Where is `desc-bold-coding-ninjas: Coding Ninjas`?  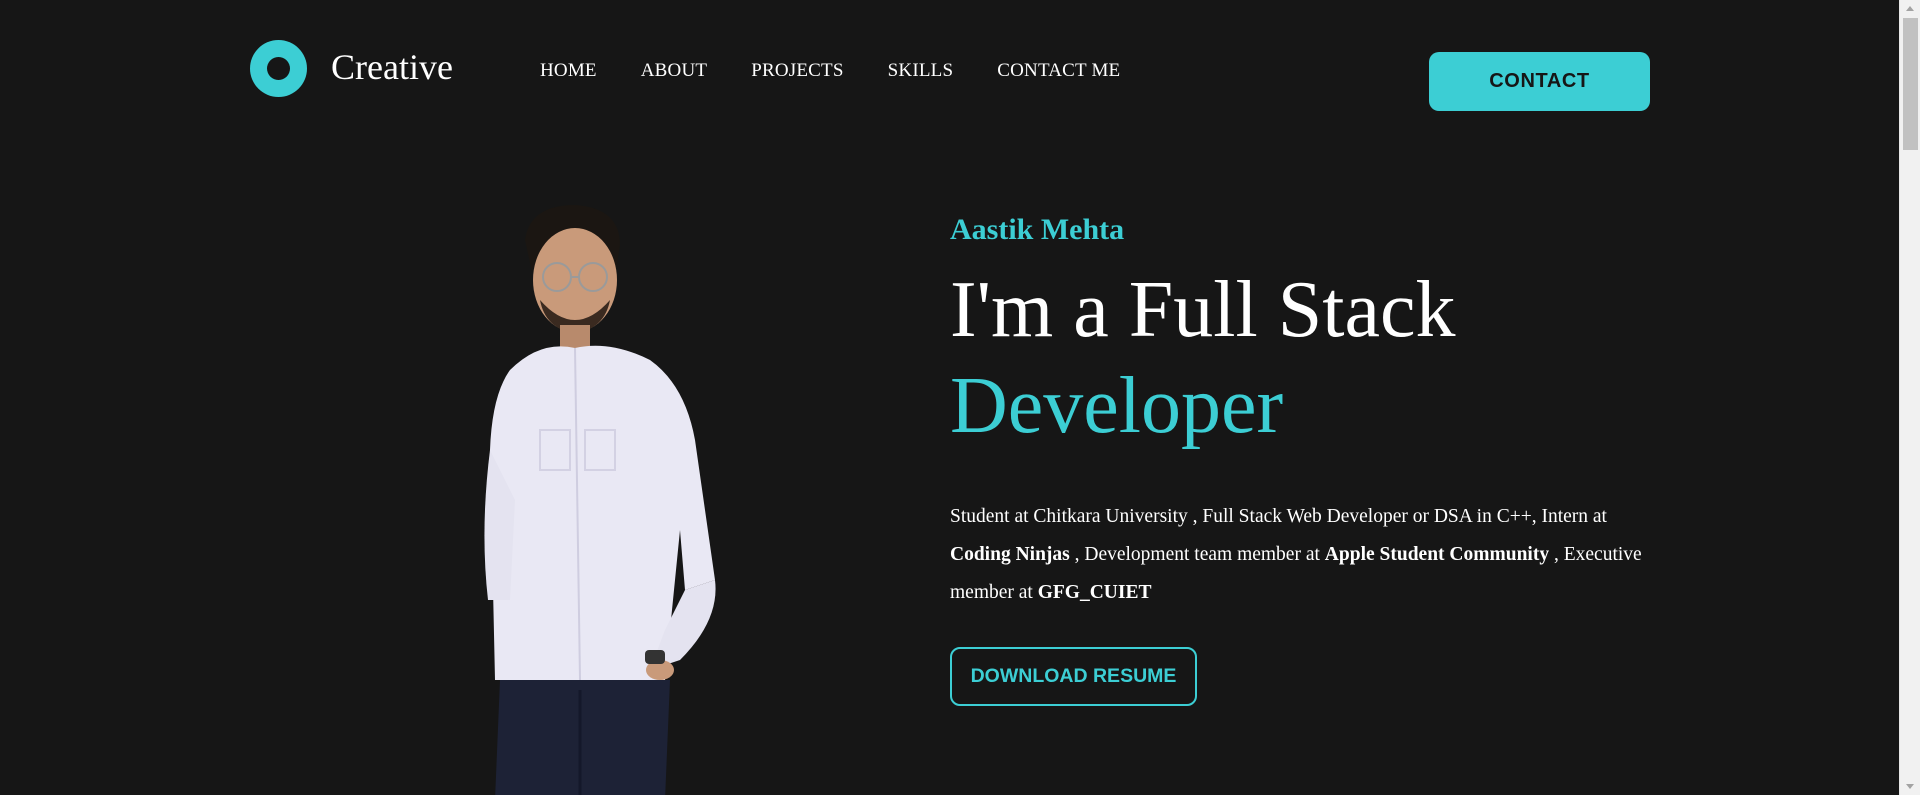
desc-bold-coding-ninjas: Coding Ninjas is located at coordinates (1010, 554).